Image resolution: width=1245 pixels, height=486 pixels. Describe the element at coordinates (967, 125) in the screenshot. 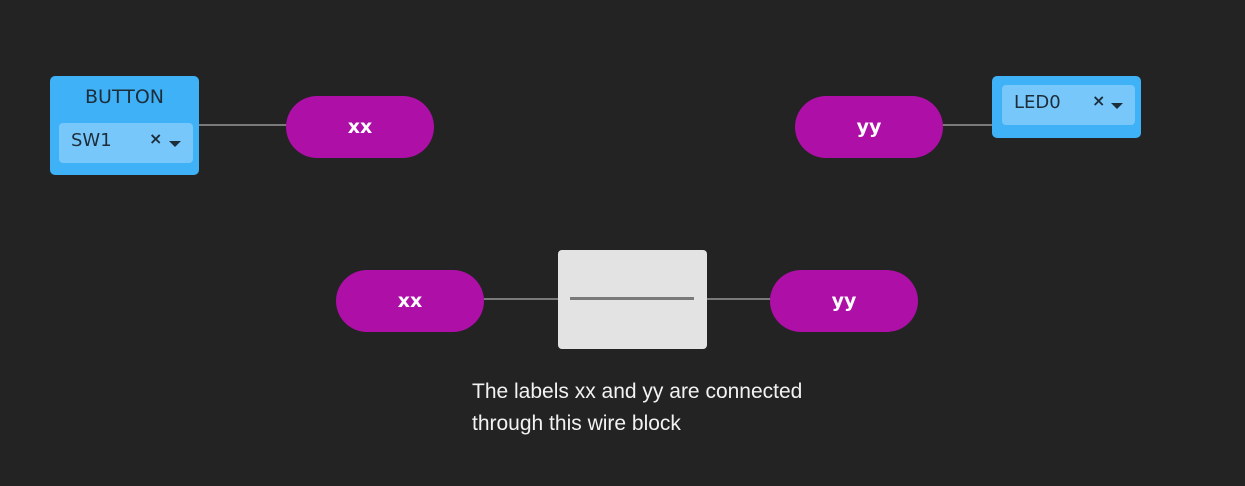

I see `wire-yy-to-led` at that location.